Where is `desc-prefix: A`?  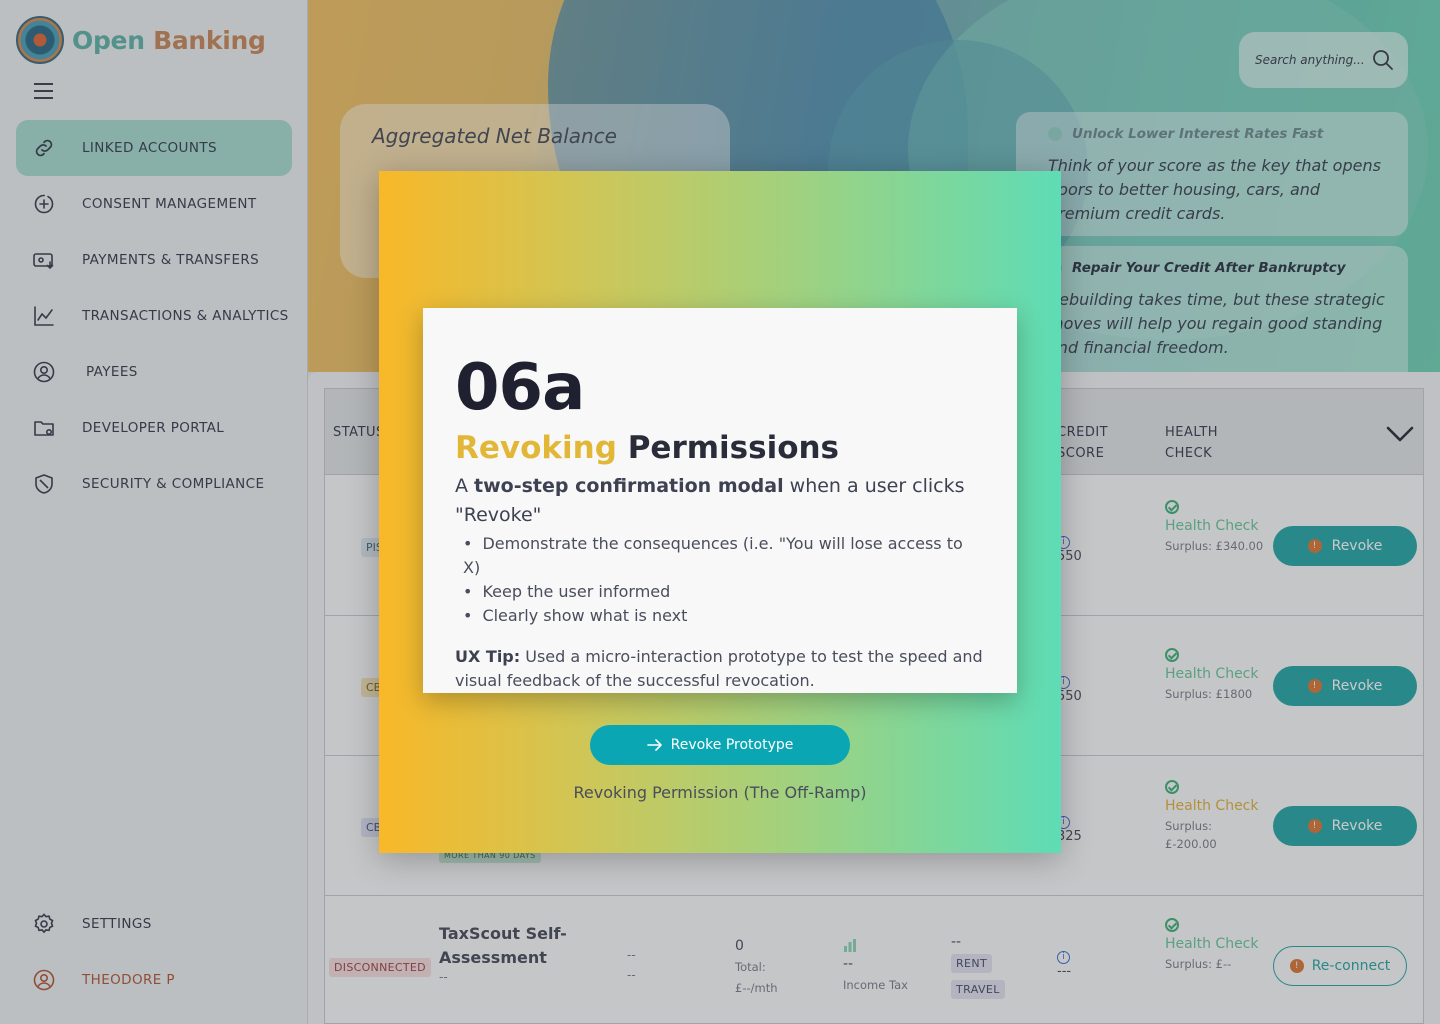
desc-prefix: A is located at coordinates (461, 486).